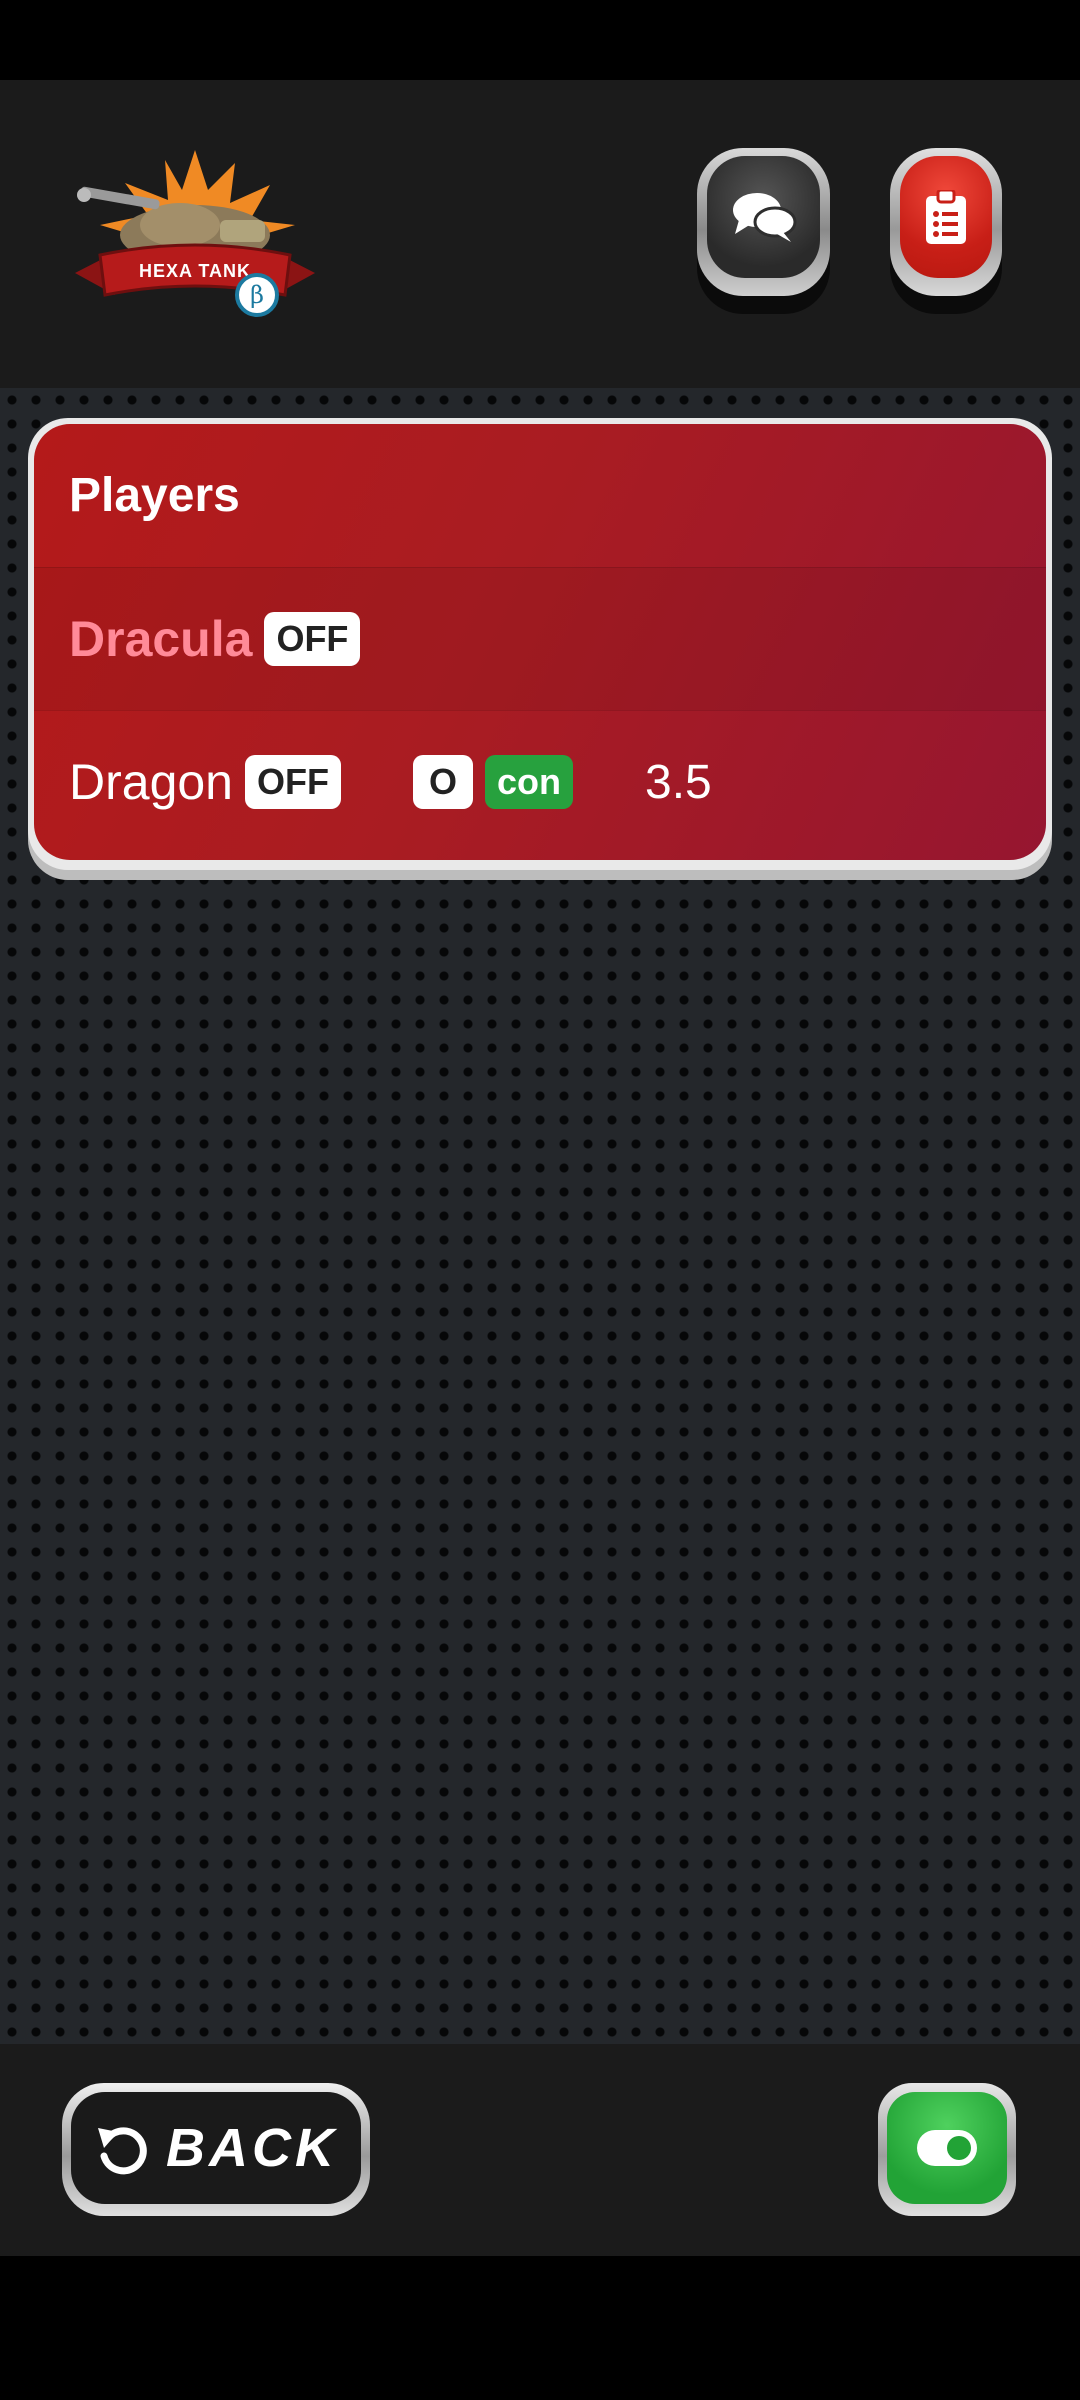 The height and width of the screenshot is (2400, 1080). I want to click on chat-button, so click(763, 231).